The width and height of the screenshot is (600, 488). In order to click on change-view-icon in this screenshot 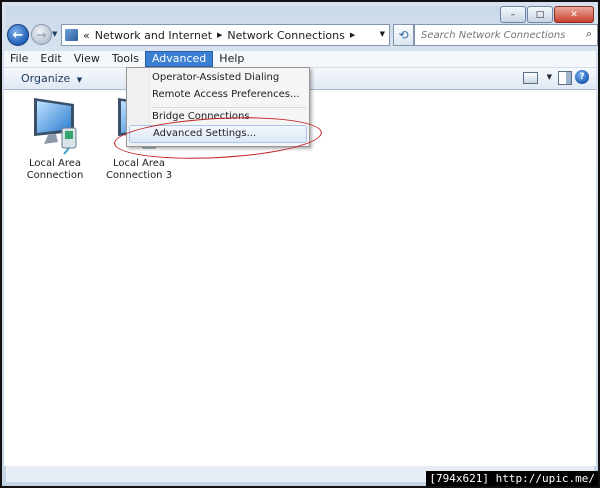, I will do `click(530, 78)`.